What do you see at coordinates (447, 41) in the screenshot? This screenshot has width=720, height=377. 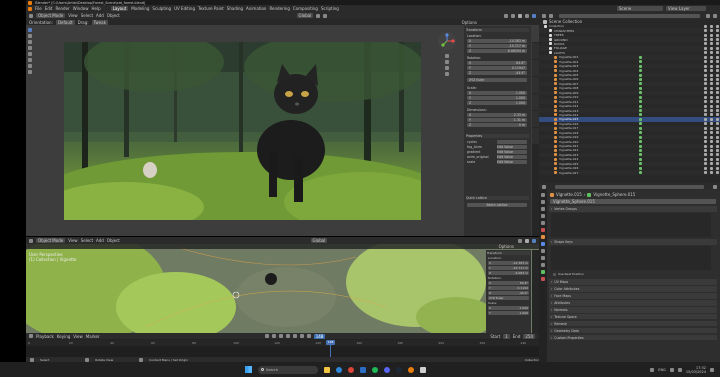 I see `navigation-gizmo` at bounding box center [447, 41].